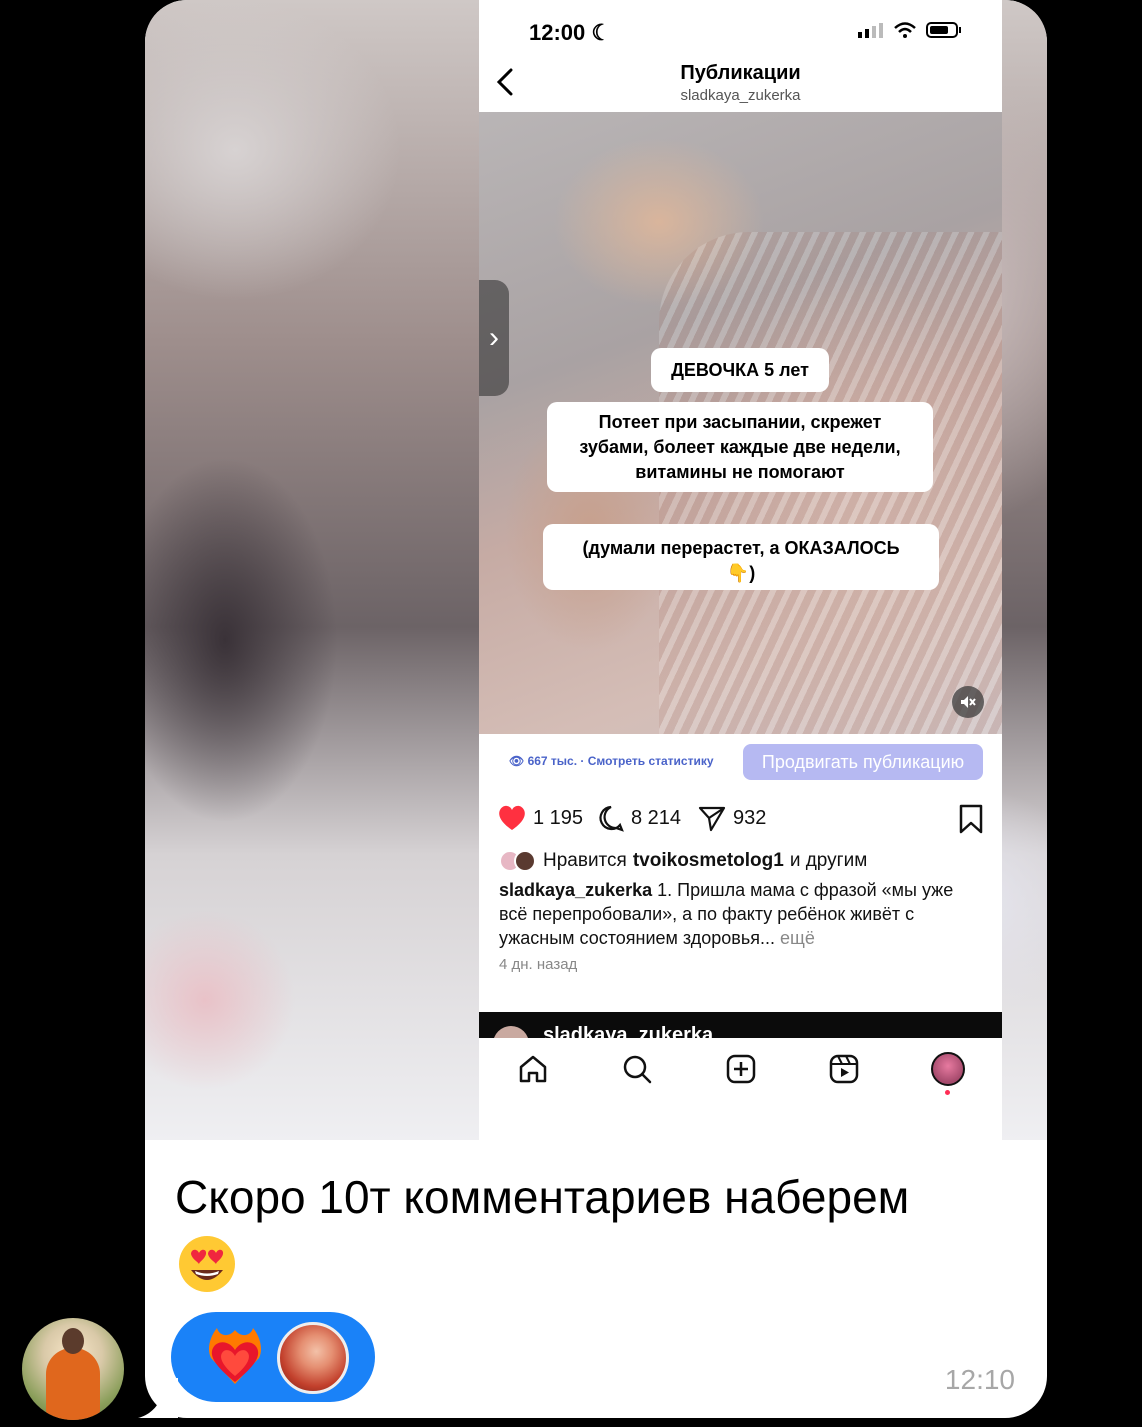  What do you see at coordinates (656, 817) in the screenshot?
I see `comment-count: 8 214` at bounding box center [656, 817].